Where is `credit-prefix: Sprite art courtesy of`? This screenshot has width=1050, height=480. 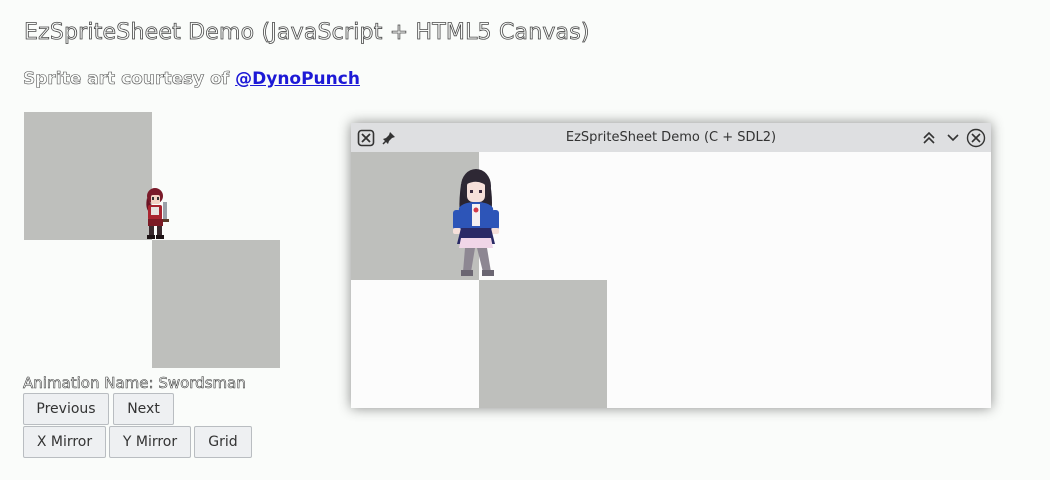
credit-prefix: Sprite art courtesy of is located at coordinates (129, 79).